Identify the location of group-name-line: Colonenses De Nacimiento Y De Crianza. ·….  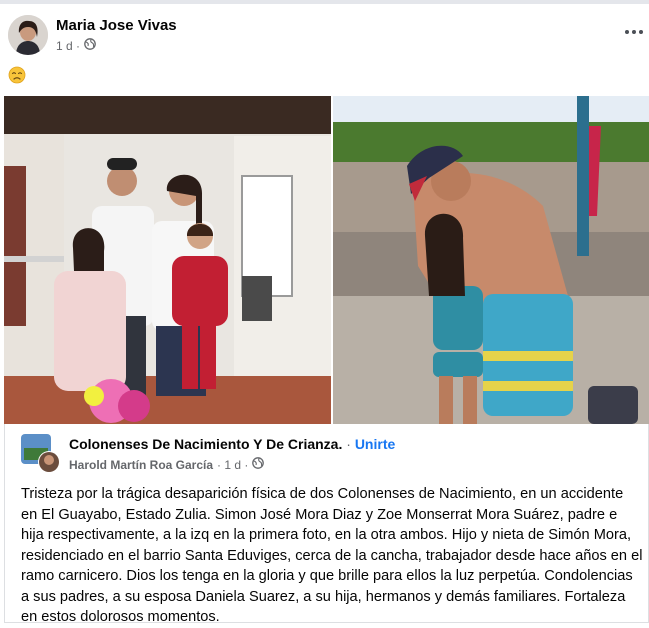
(232, 444).